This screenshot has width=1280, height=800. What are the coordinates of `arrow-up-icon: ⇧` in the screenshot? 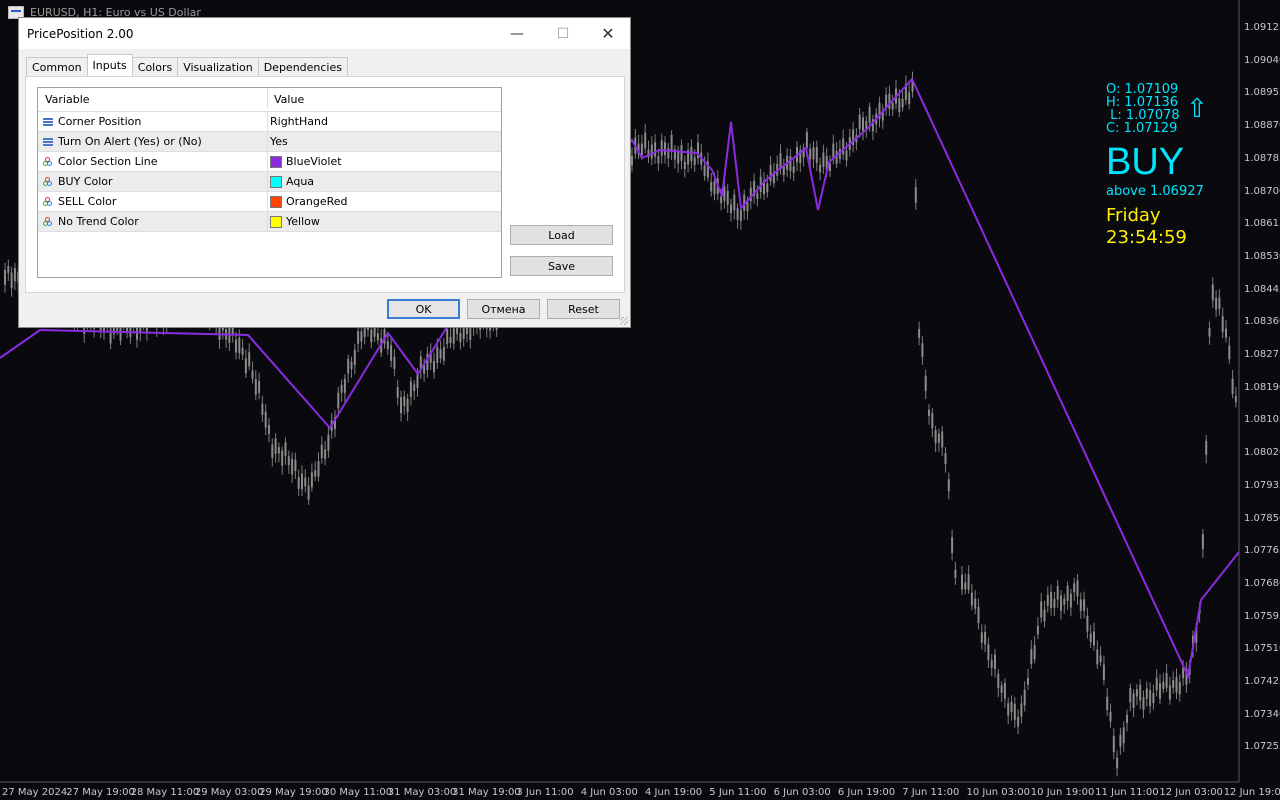 It's located at (1197, 109).